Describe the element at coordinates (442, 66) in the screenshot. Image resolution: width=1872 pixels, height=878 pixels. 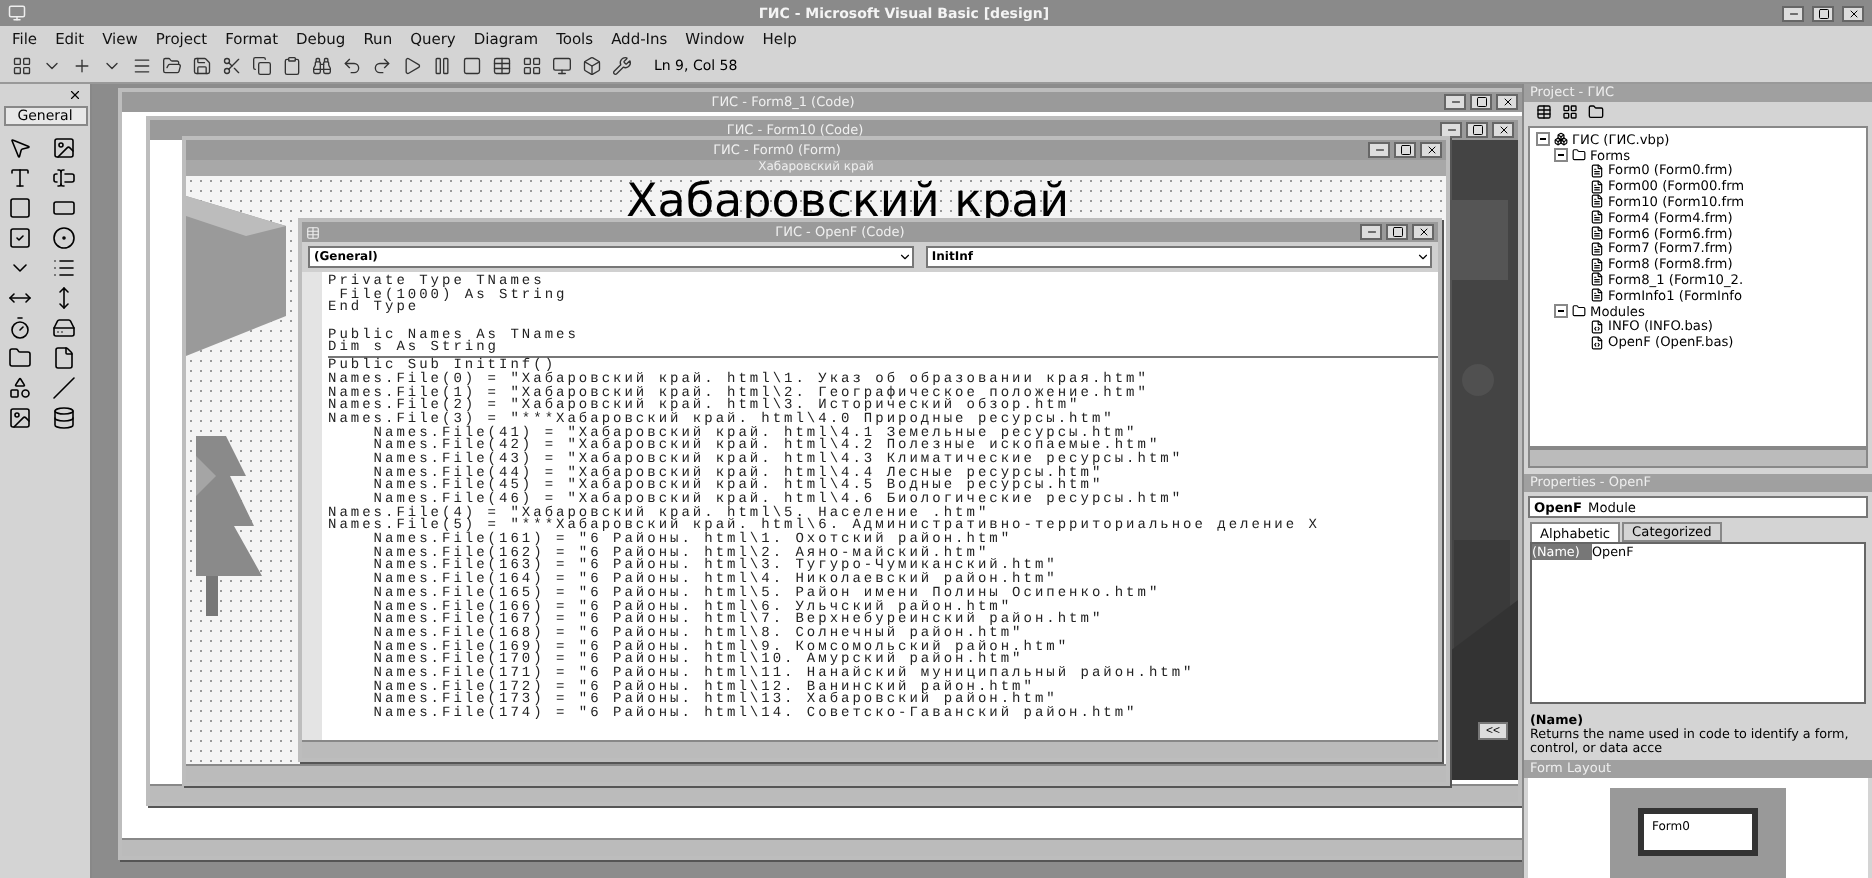
I see `pause-icon` at that location.